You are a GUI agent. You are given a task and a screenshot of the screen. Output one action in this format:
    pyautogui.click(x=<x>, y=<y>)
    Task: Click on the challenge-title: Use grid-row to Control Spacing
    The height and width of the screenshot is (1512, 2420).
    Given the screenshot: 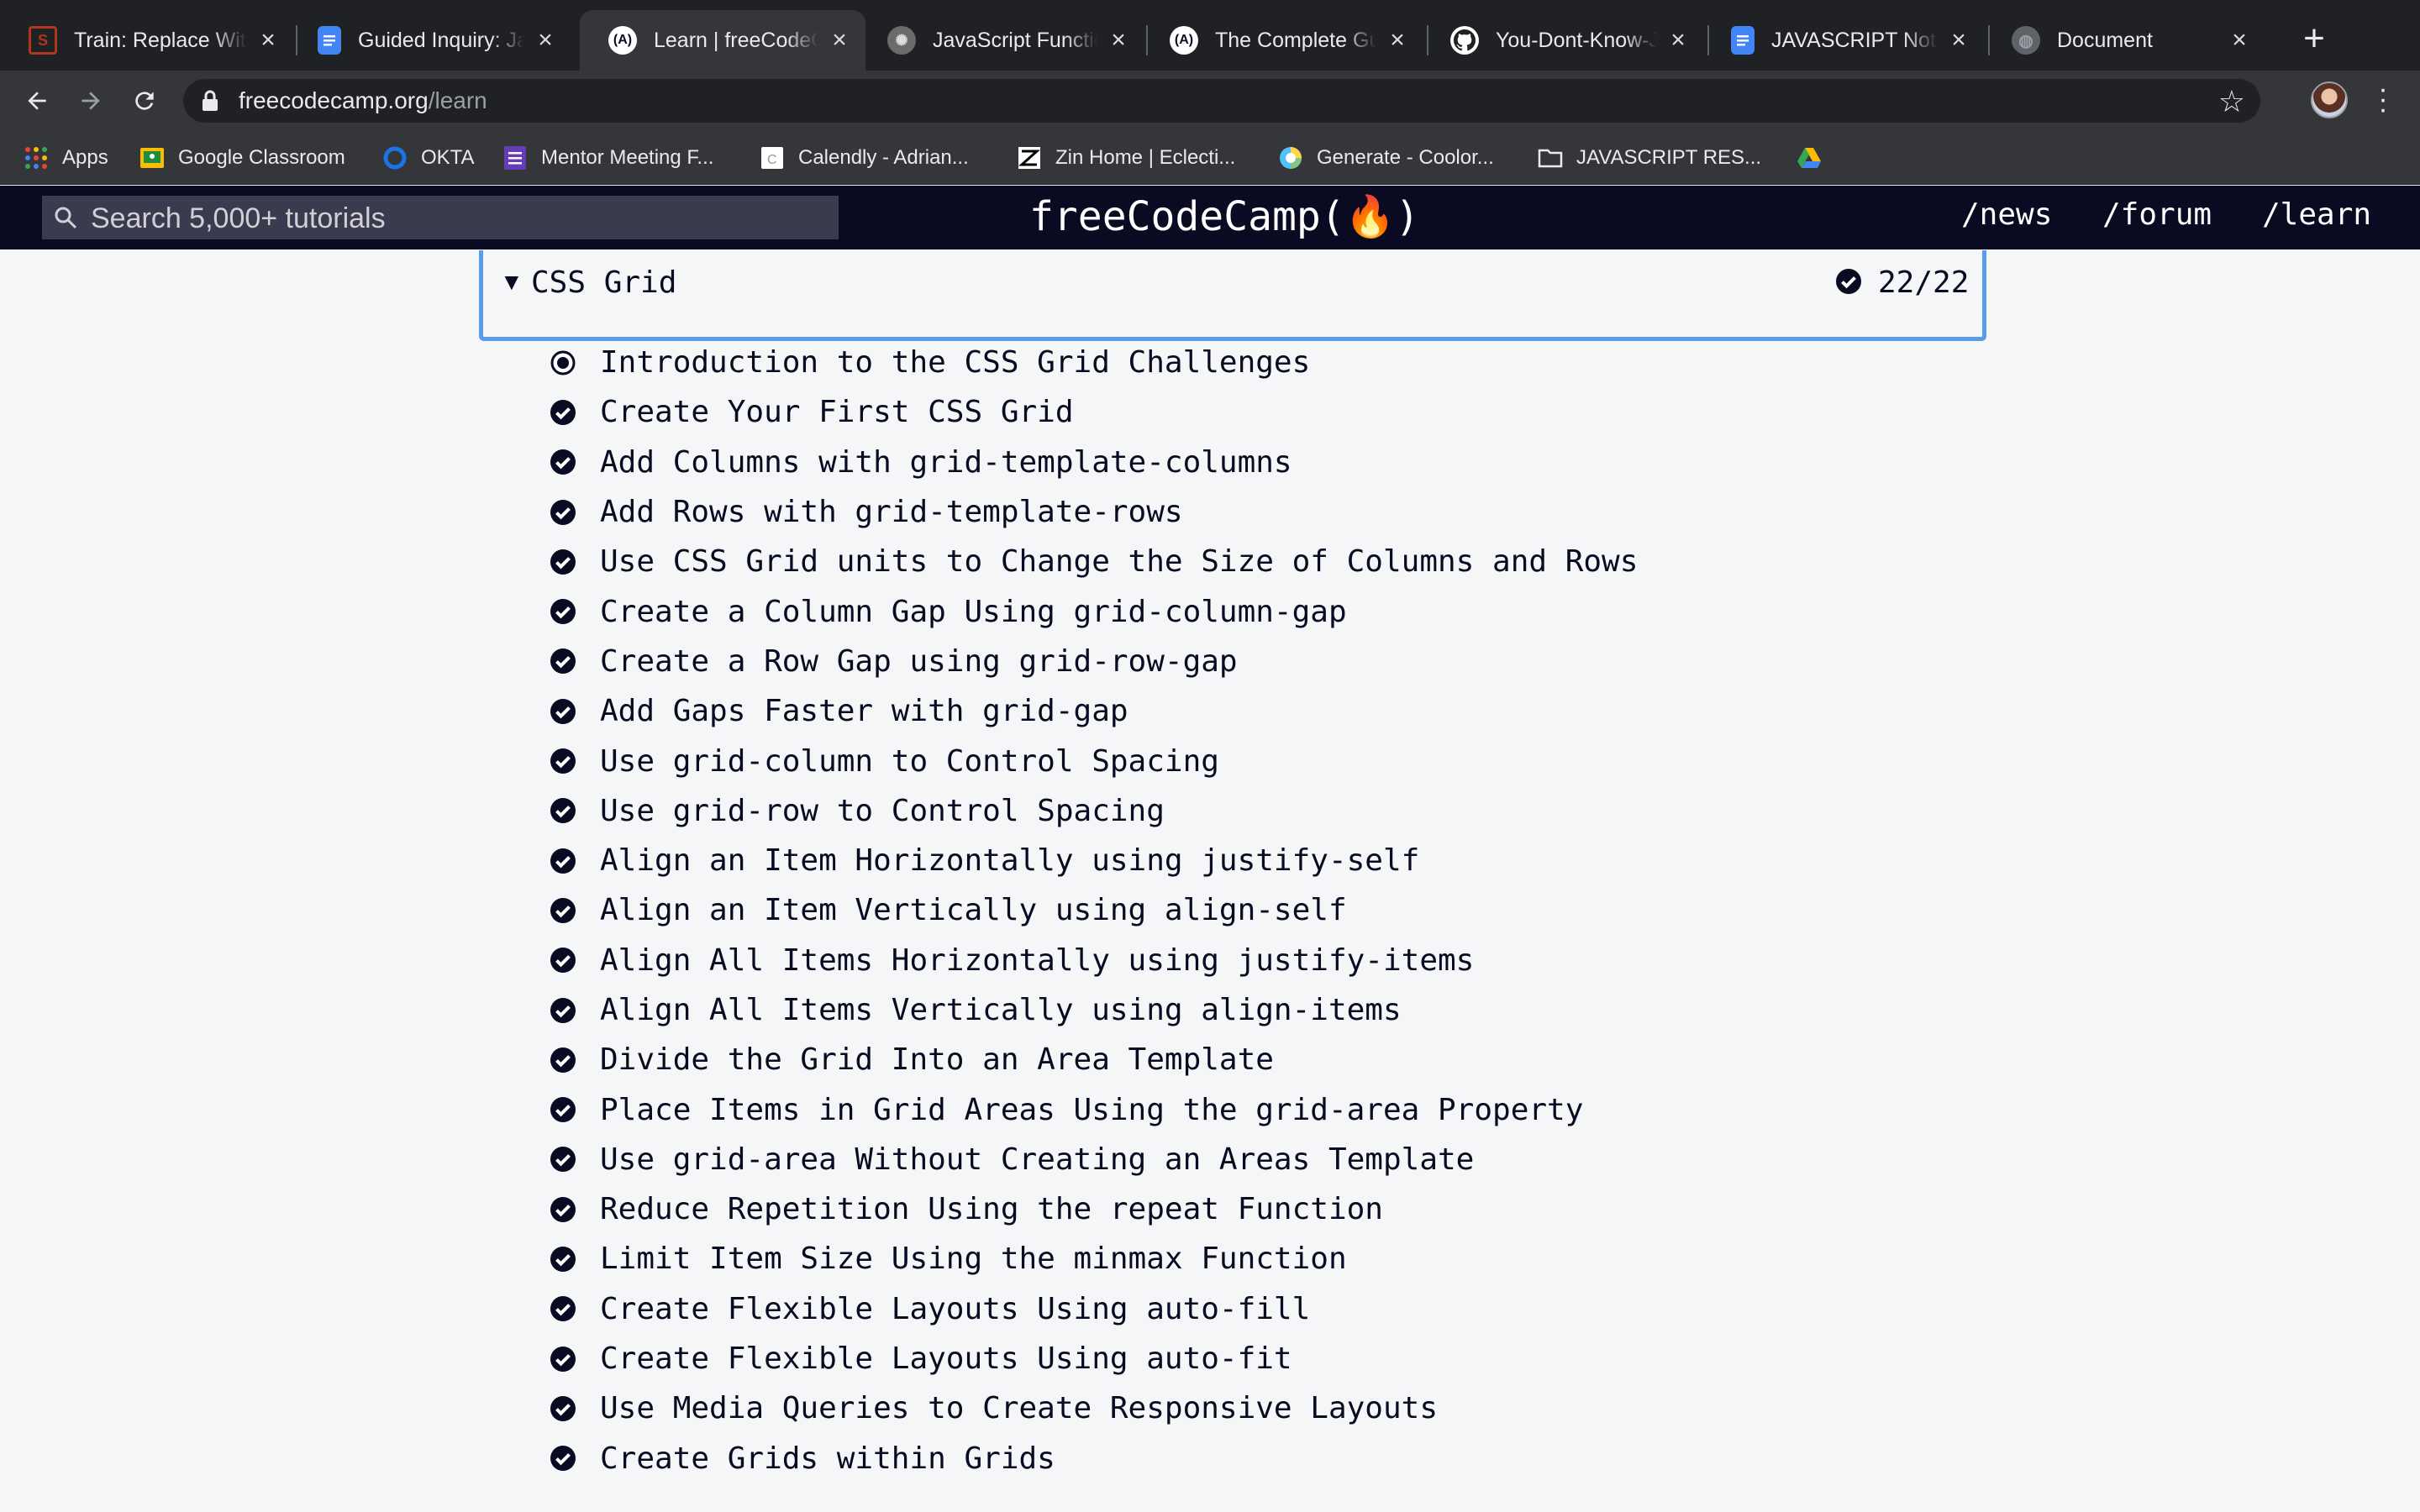 What is the action you would take?
    pyautogui.click(x=882, y=810)
    